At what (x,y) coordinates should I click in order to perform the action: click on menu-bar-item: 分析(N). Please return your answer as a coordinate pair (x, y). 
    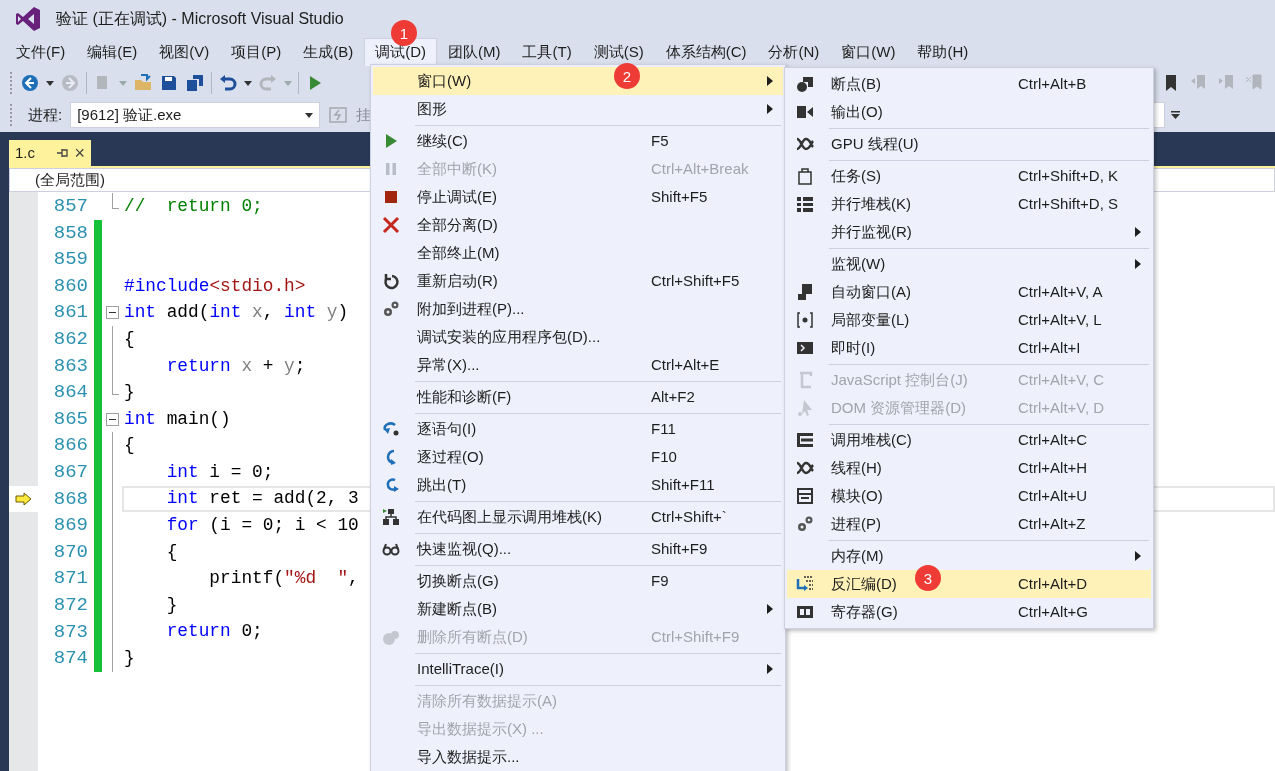
    Looking at the image, I should click on (794, 52).